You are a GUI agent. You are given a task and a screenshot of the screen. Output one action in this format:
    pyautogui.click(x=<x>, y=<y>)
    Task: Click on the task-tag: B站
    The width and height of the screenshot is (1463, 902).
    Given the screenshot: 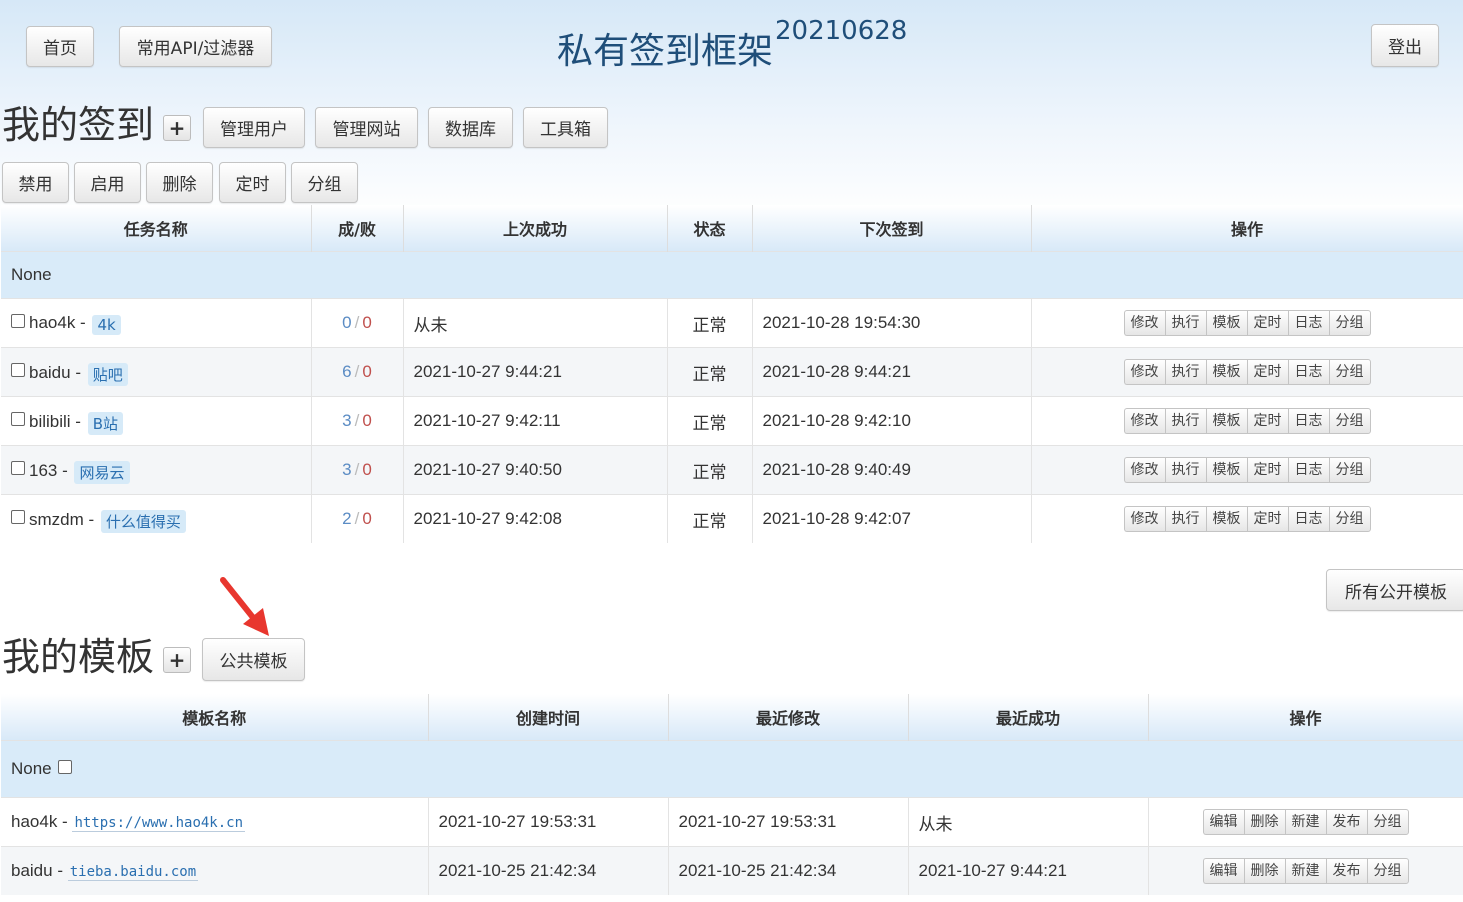 What is the action you would take?
    pyautogui.click(x=105, y=423)
    